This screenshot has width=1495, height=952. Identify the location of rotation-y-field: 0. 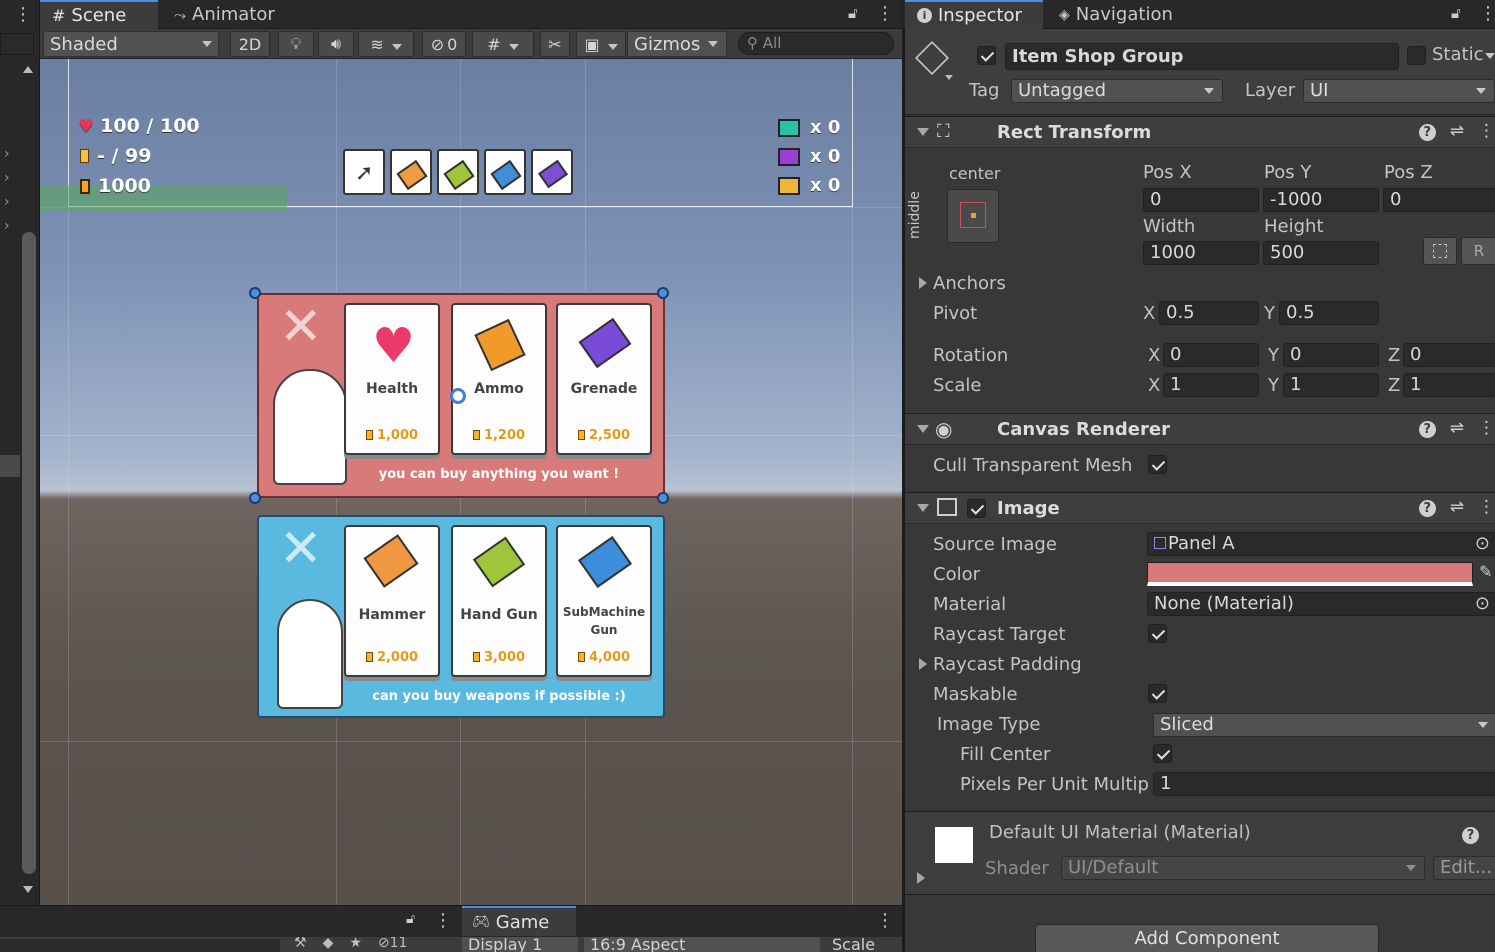
(1331, 355).